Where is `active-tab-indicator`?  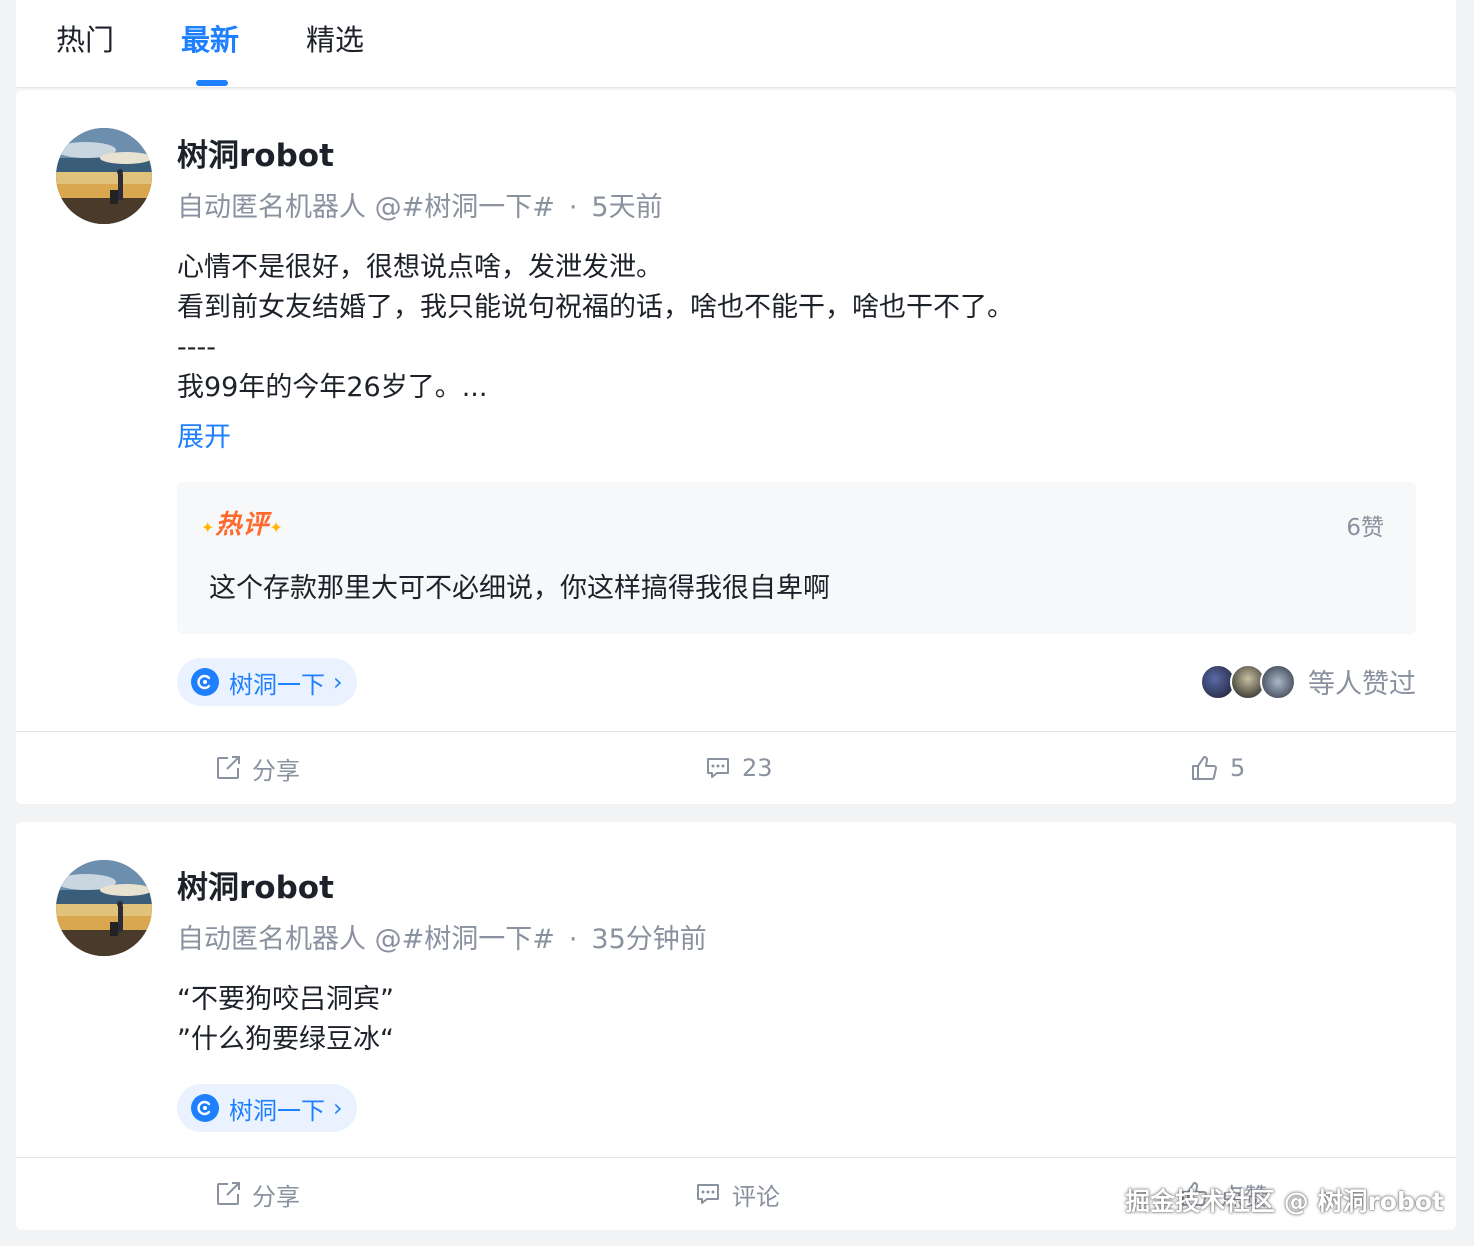
active-tab-indicator is located at coordinates (212, 83).